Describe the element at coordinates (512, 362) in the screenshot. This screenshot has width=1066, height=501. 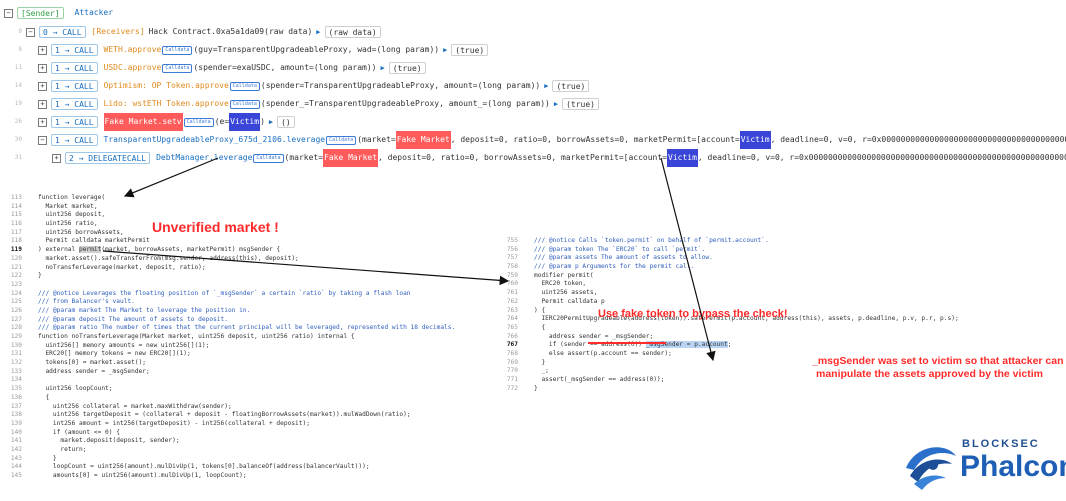
I see `code-line-number: 769` at that location.